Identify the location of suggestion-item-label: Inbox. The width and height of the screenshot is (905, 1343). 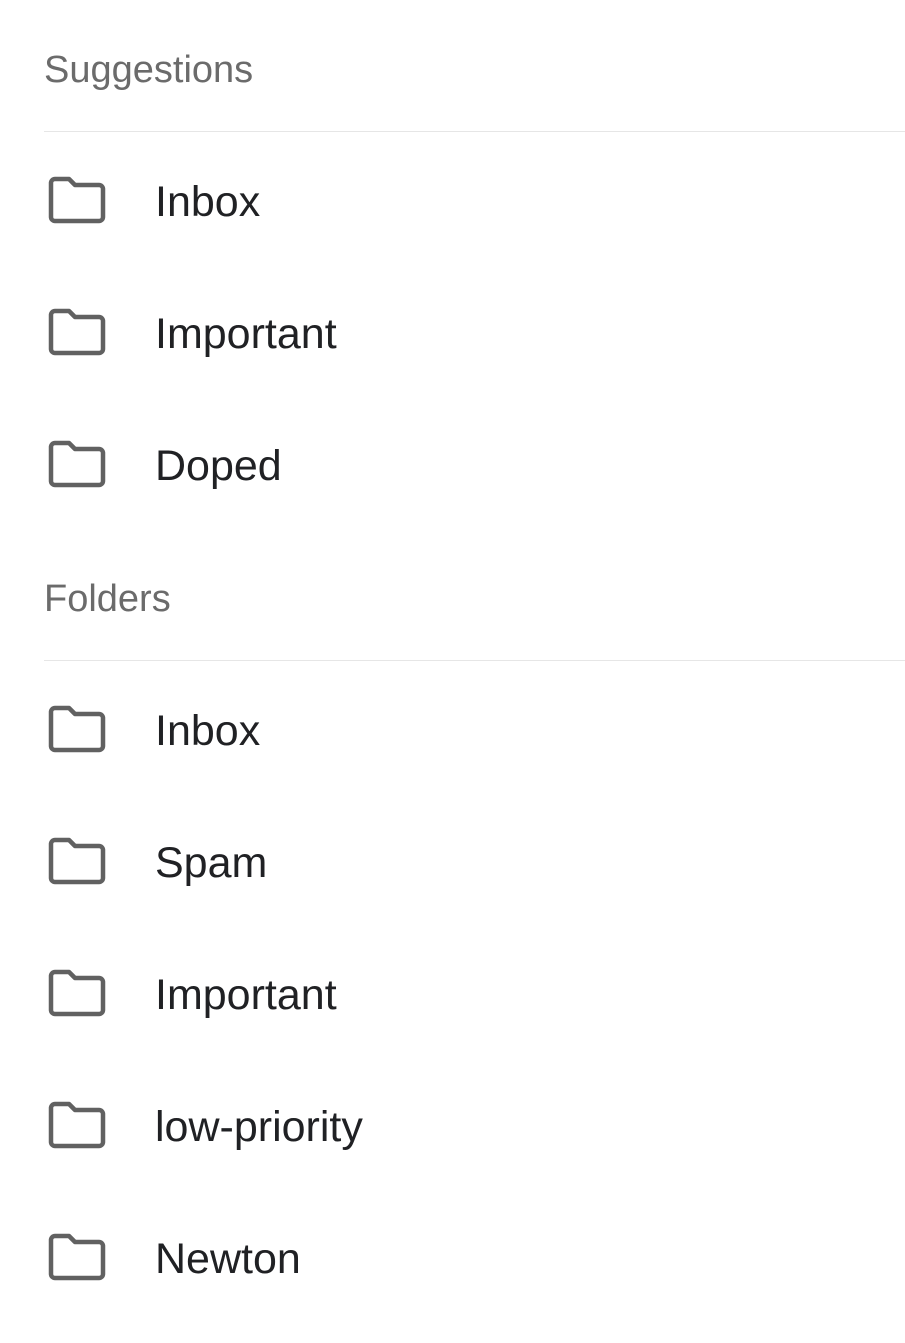
(208, 202).